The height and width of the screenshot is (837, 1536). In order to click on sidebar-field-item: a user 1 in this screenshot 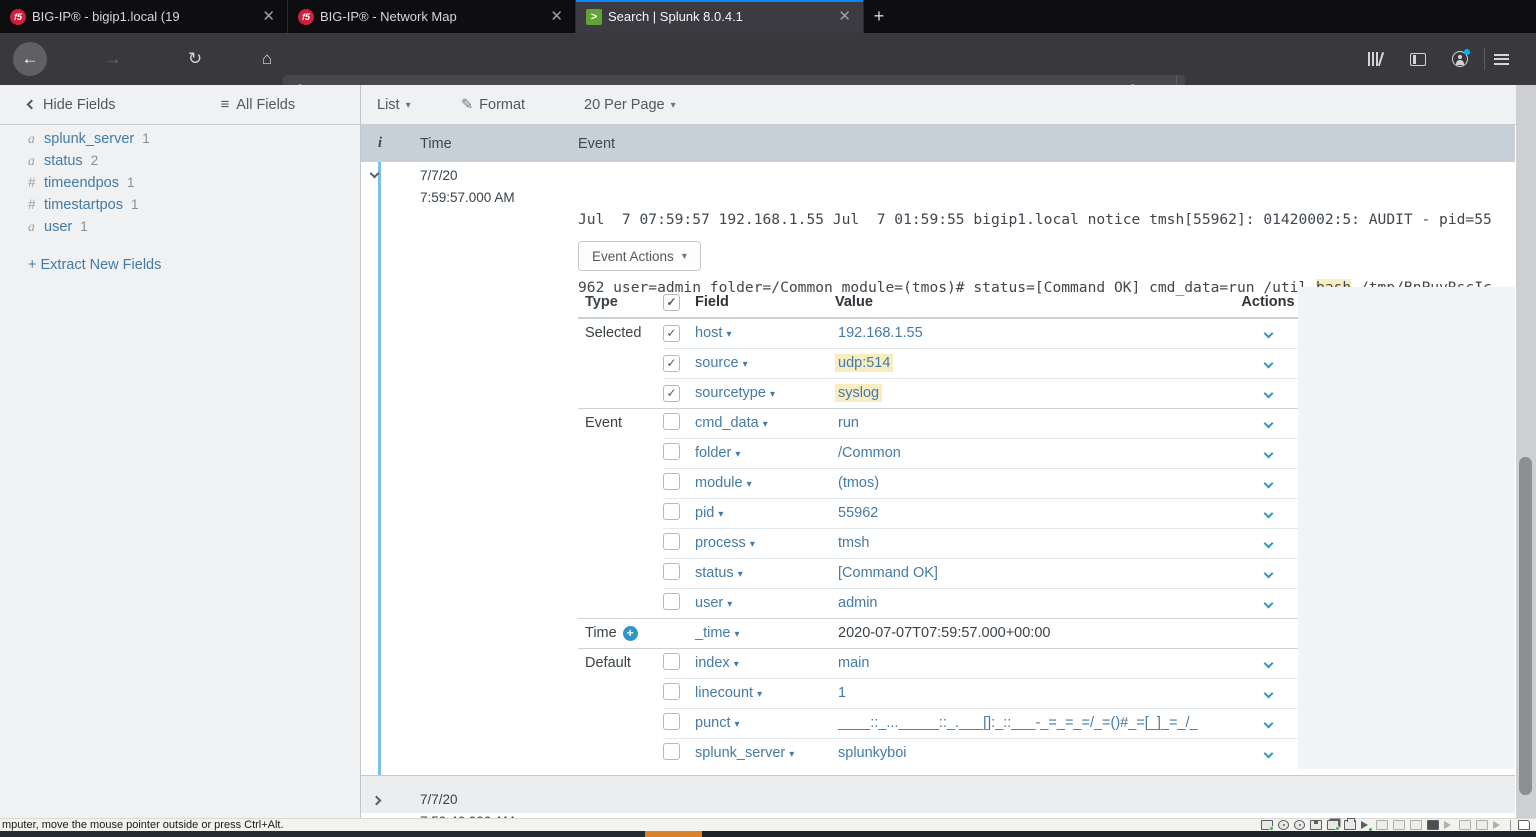, I will do `click(89, 230)`.